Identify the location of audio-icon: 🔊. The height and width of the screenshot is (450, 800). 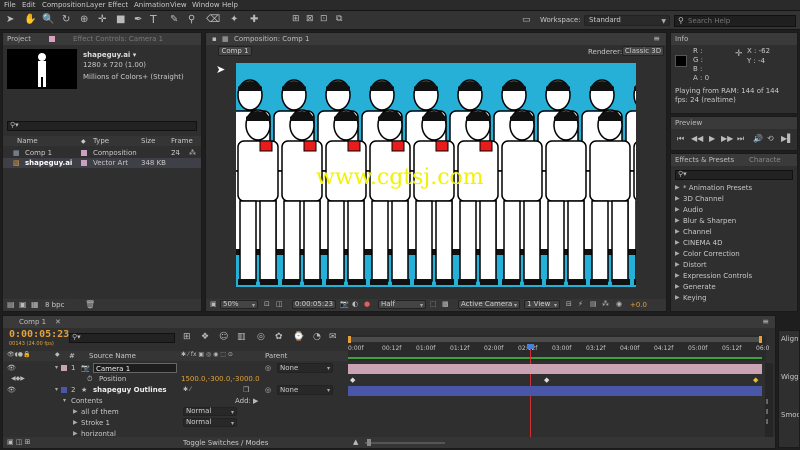
(758, 138).